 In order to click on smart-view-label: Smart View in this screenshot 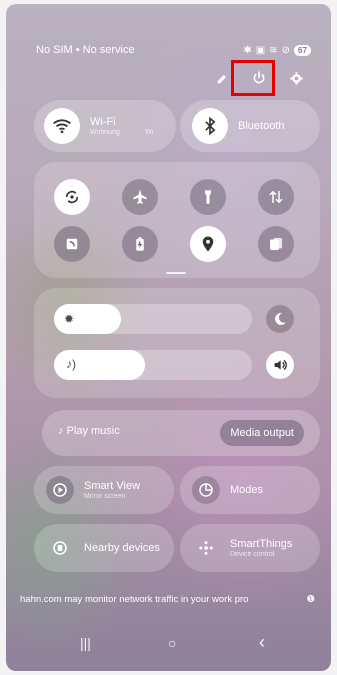, I will do `click(112, 486)`.